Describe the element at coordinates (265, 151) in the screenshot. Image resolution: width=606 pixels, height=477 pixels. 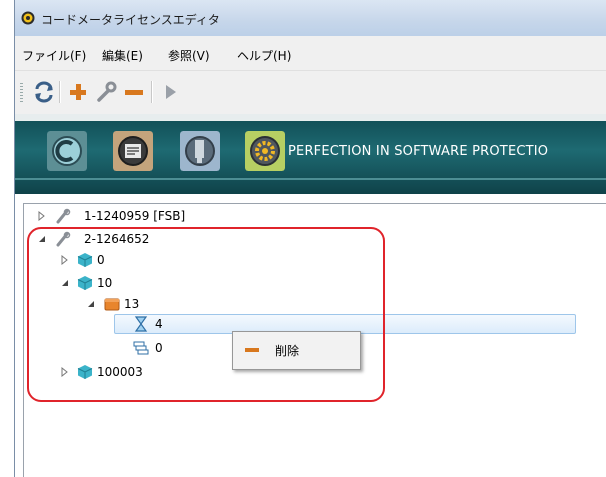
I see `gear-icon` at that location.